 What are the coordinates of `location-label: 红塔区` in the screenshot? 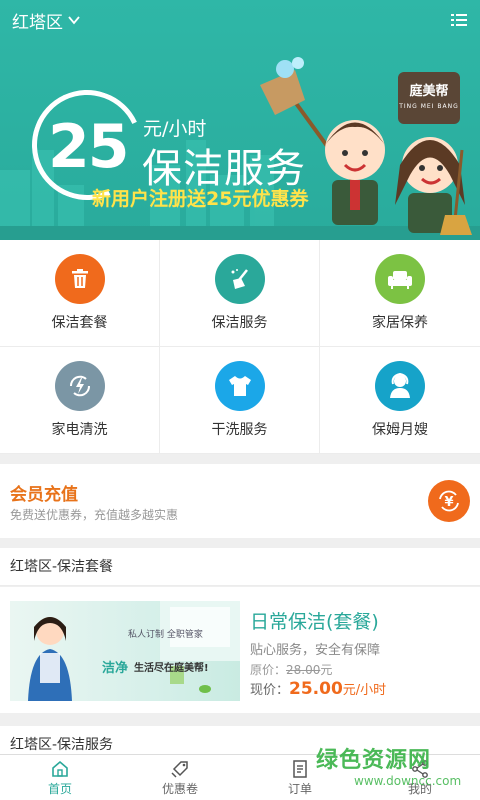 It's located at (37, 22).